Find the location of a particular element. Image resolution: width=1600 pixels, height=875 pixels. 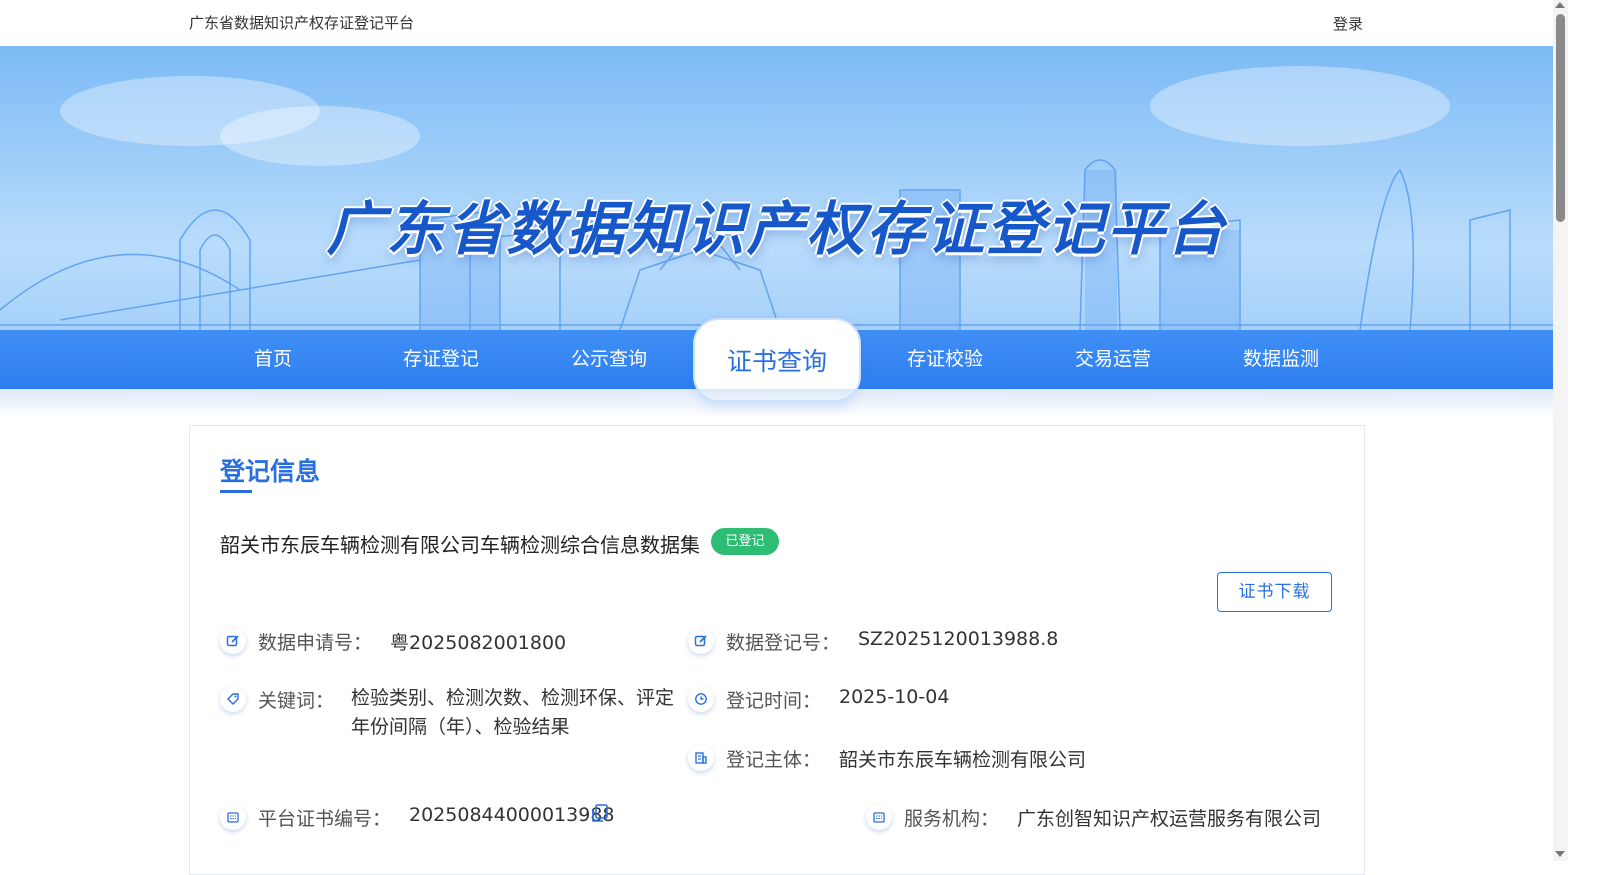

nav-trading: 交易运营 is located at coordinates (1113, 359).